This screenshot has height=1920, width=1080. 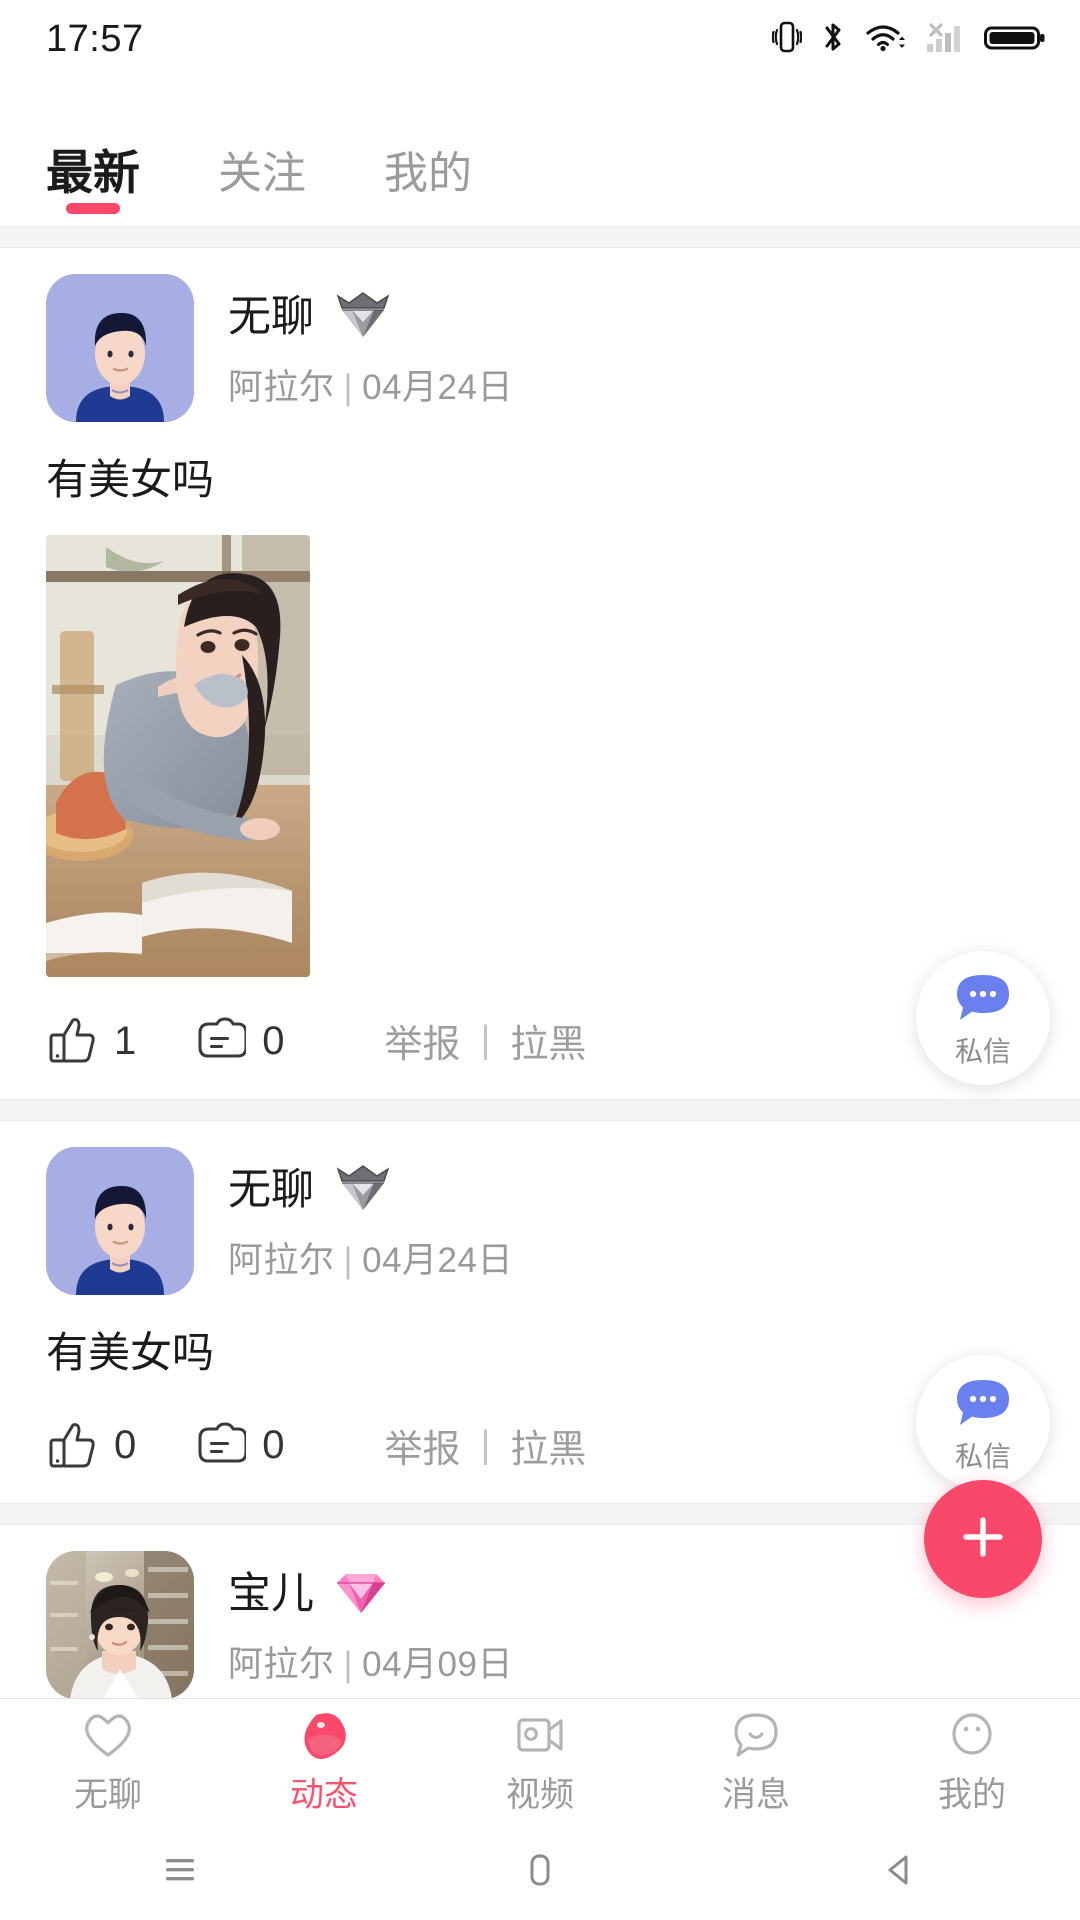 What do you see at coordinates (108, 1737) in the screenshot?
I see `heart-icon` at bounding box center [108, 1737].